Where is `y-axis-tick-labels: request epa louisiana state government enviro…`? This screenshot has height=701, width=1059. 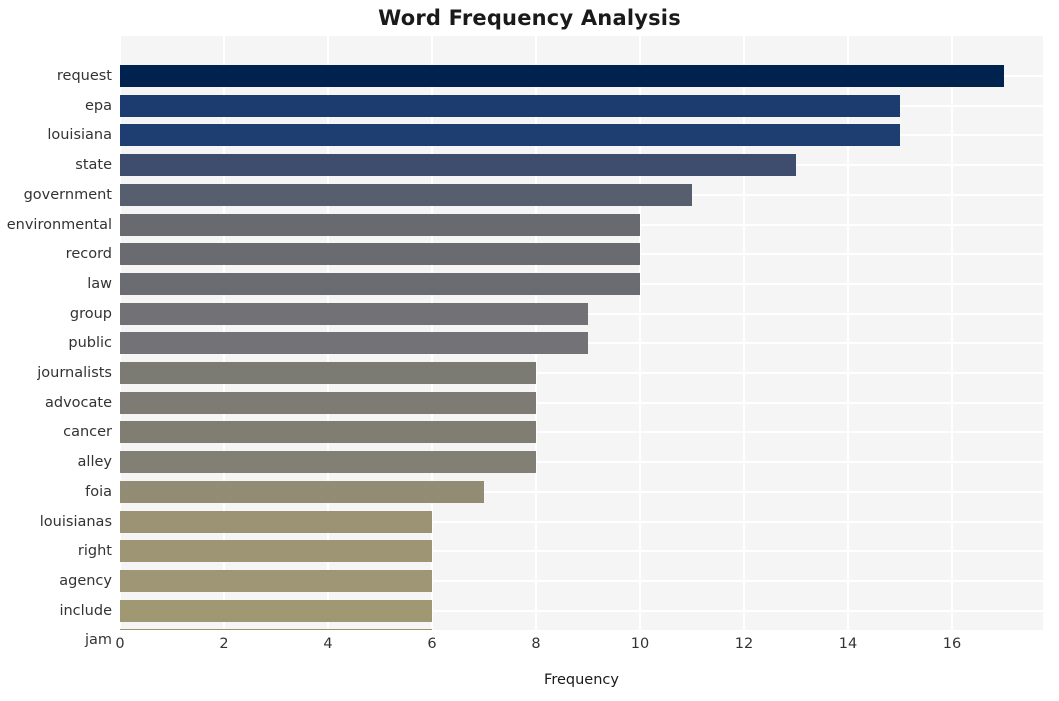 y-axis-tick-labels: request epa louisiana state government enviro… is located at coordinates (56, 342).